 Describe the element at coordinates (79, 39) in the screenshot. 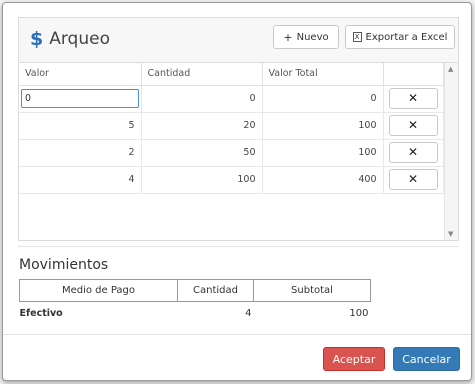

I see `title-text: Arqueo` at that location.